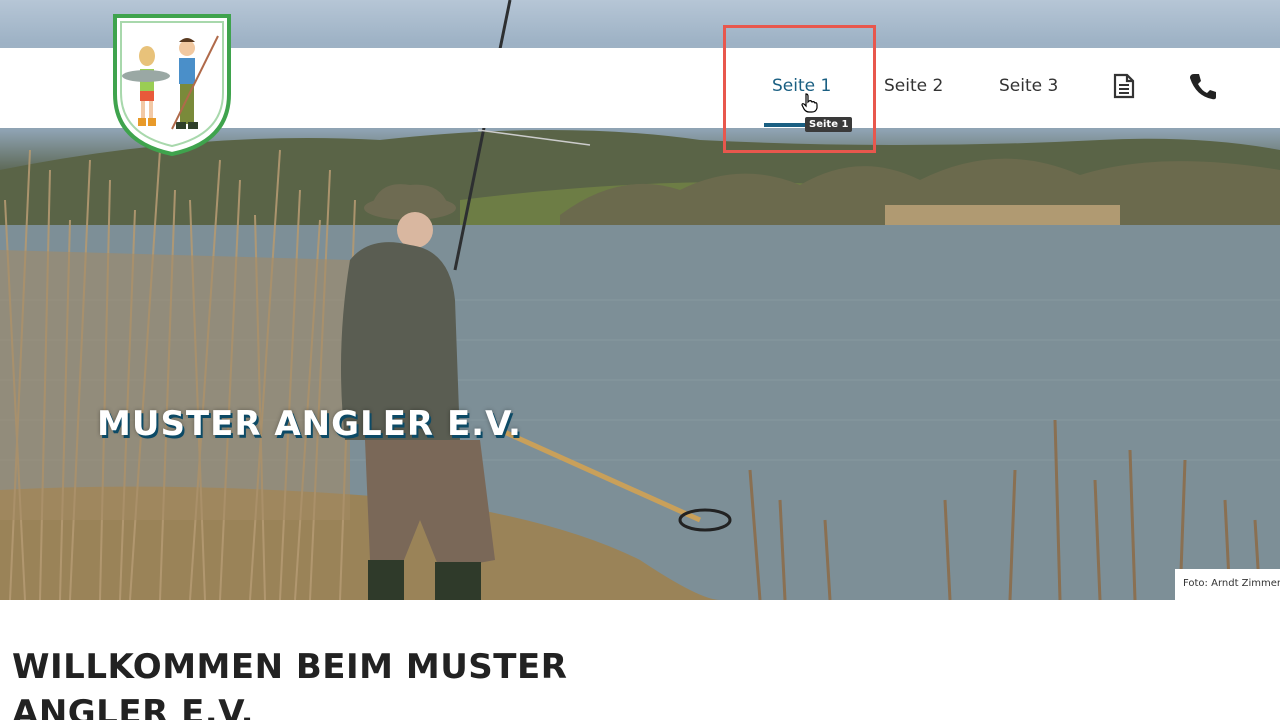  What do you see at coordinates (1202, 88) in the screenshot?
I see `phone-icon` at bounding box center [1202, 88].